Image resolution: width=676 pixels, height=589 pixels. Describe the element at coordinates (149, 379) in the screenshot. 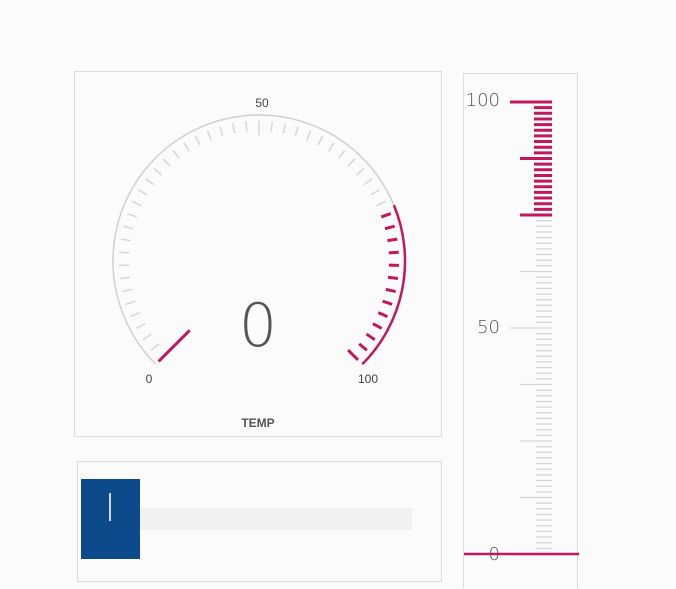

I see `gauge-min-label: 0` at that location.